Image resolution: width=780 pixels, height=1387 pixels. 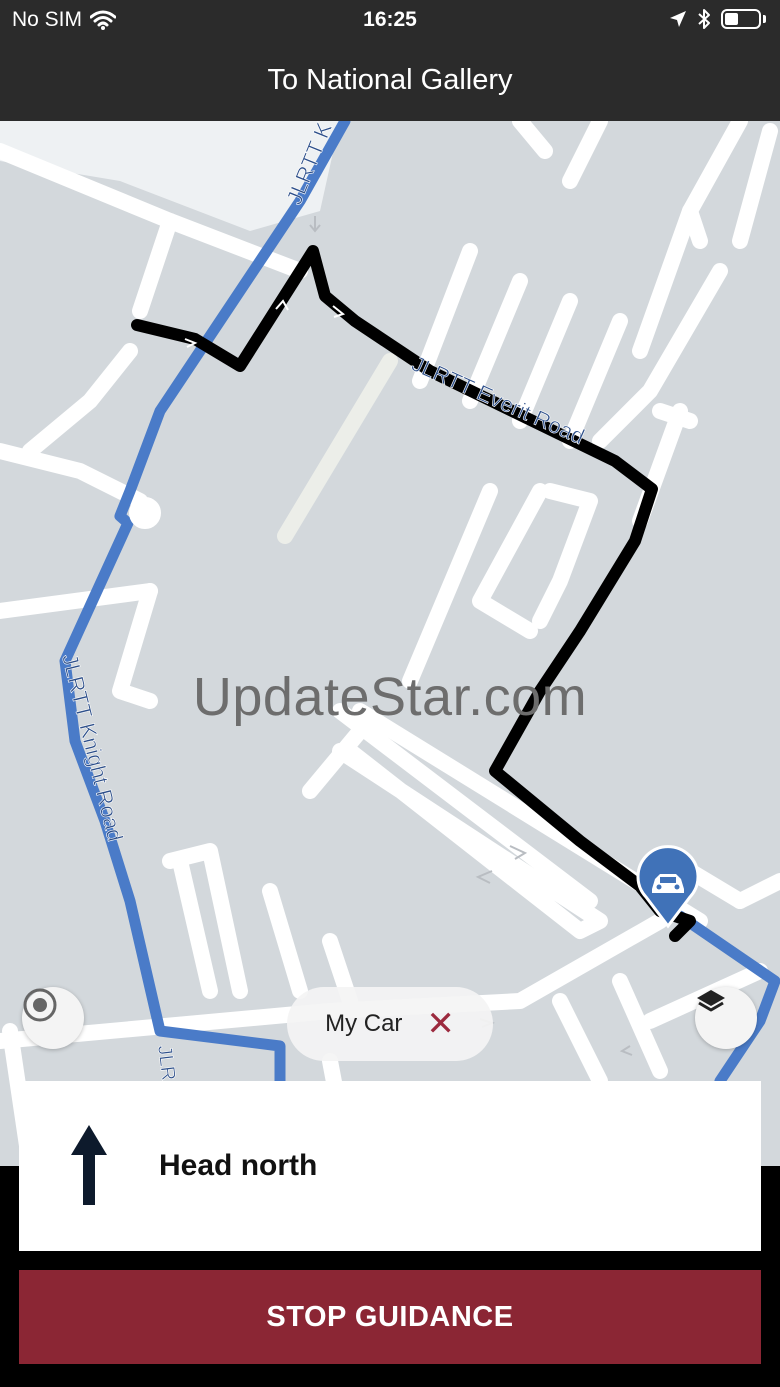 What do you see at coordinates (741, 19) in the screenshot?
I see `battery-icon` at bounding box center [741, 19].